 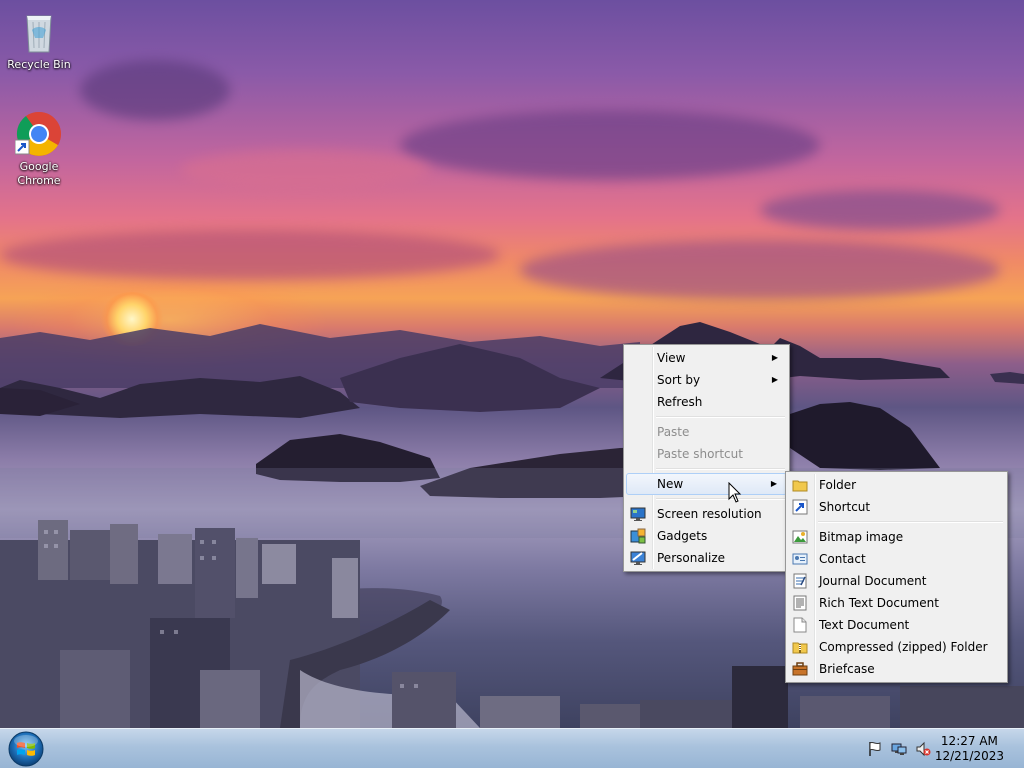 What do you see at coordinates (709, 514) in the screenshot?
I see `menu-item-label: Screen resolution` at bounding box center [709, 514].